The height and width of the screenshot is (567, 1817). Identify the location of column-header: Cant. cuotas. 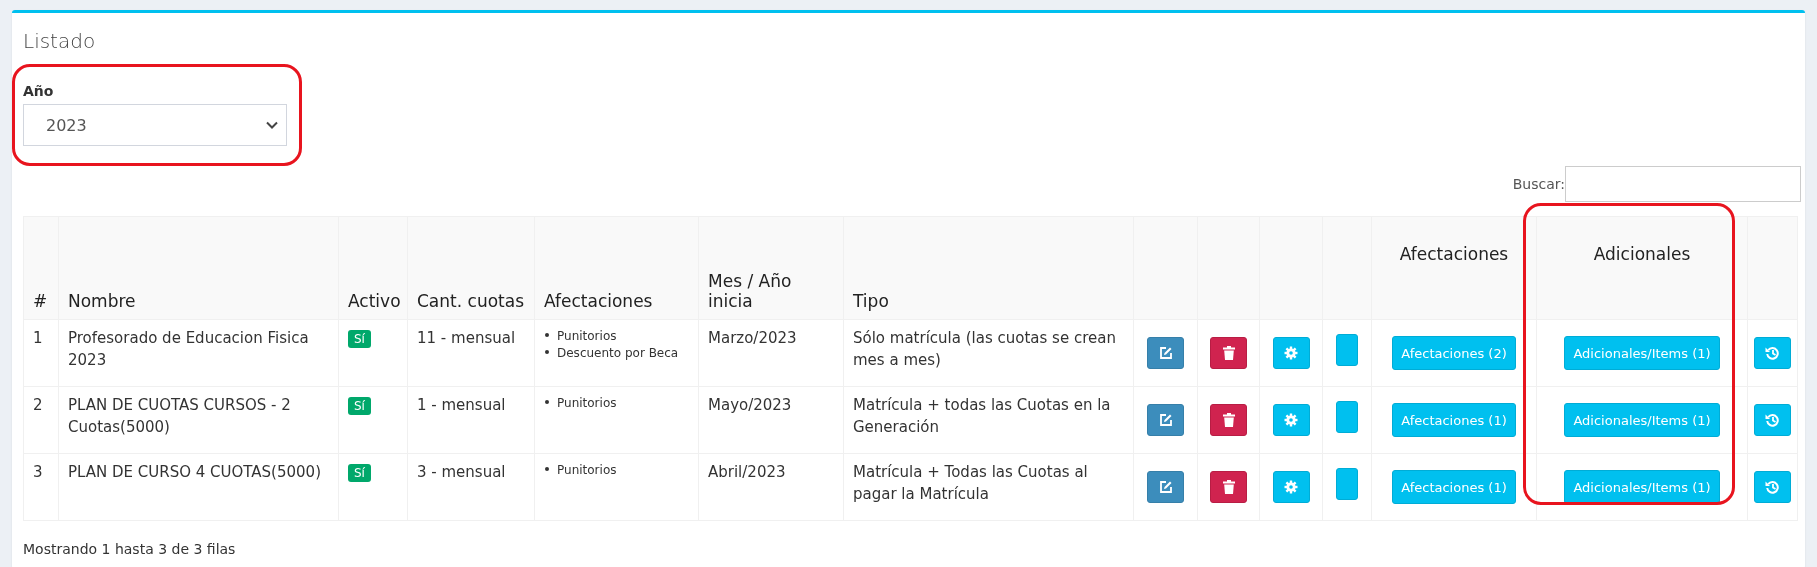
(470, 301).